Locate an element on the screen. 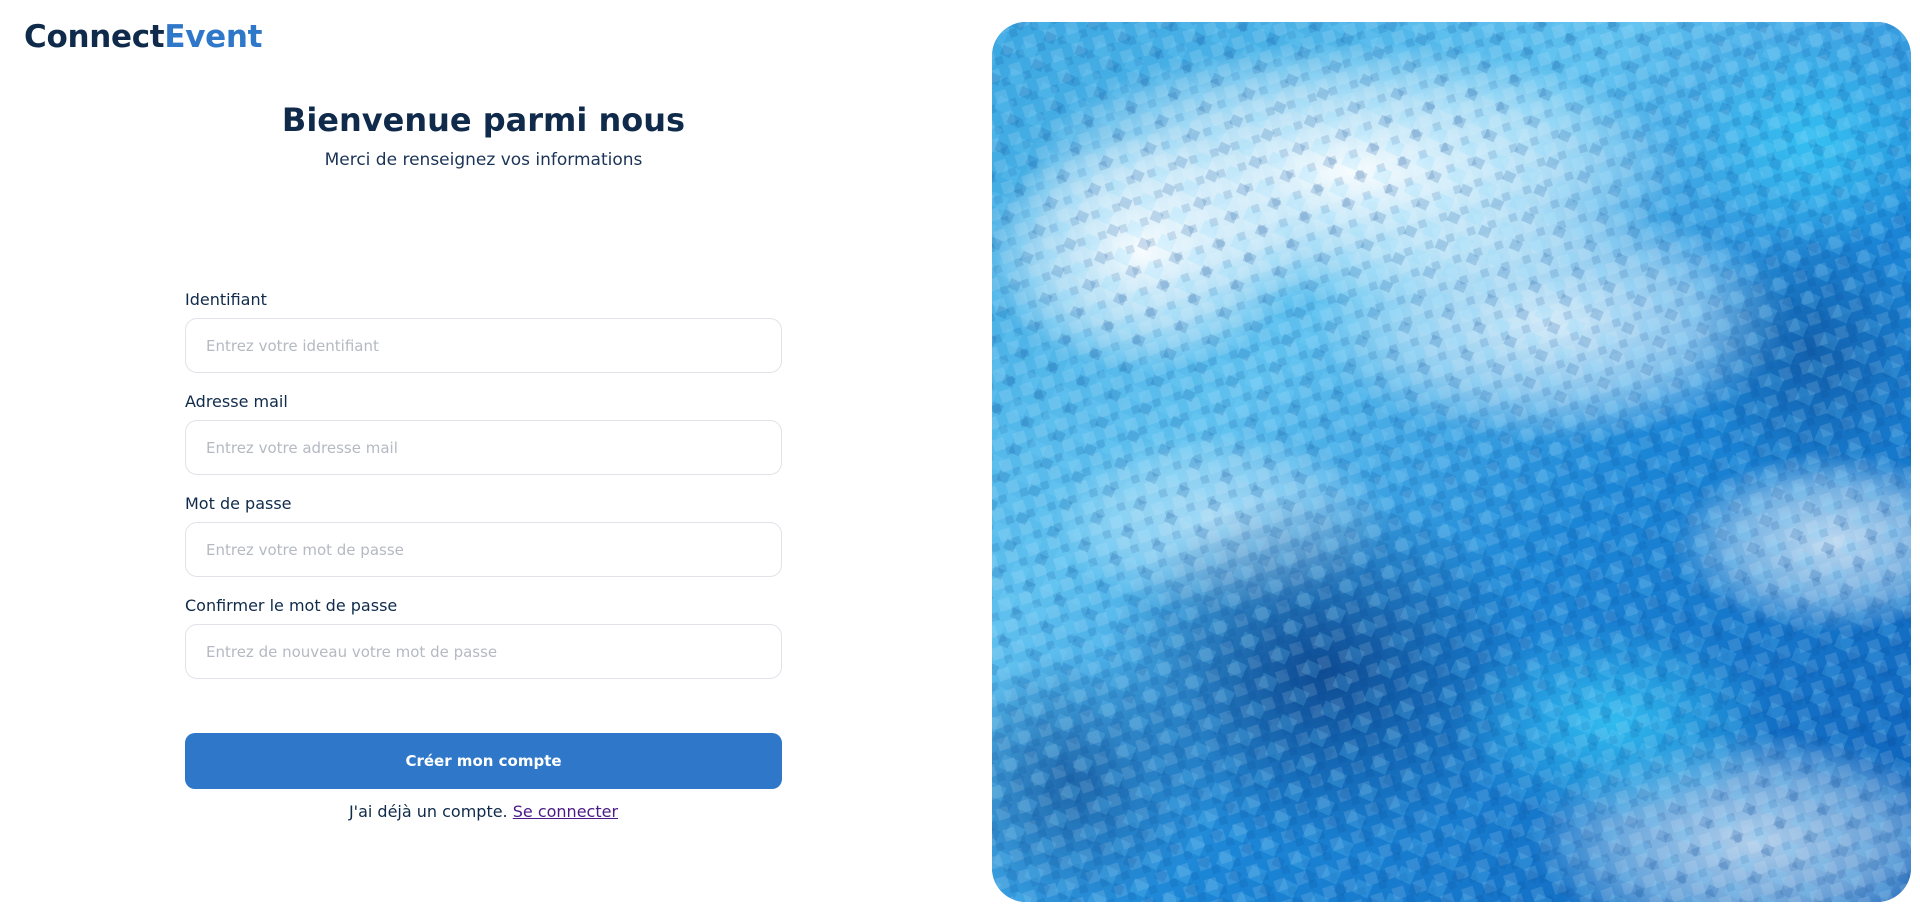 The image size is (1920, 918). login-prompt: J'ai déjà un compte. Se connecter is located at coordinates (483, 811).